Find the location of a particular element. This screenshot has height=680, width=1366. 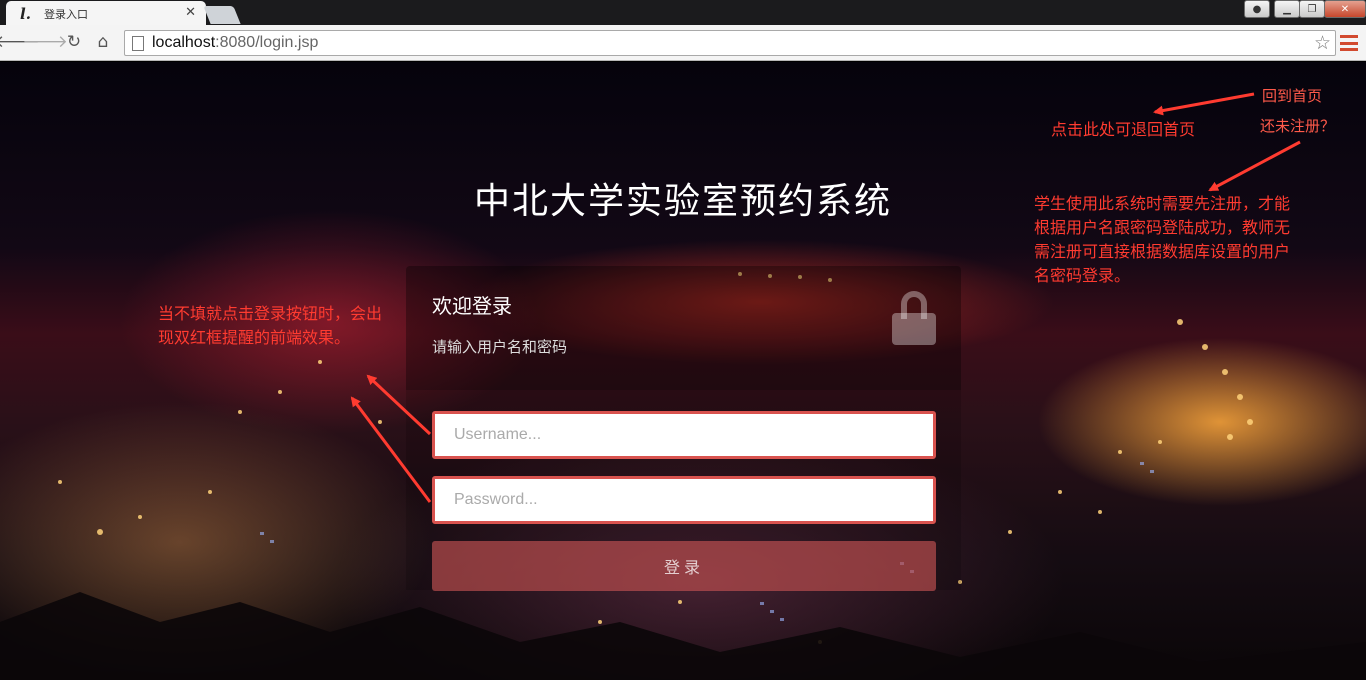

login-hint: 请输入用户名和密码 is located at coordinates (500, 347).